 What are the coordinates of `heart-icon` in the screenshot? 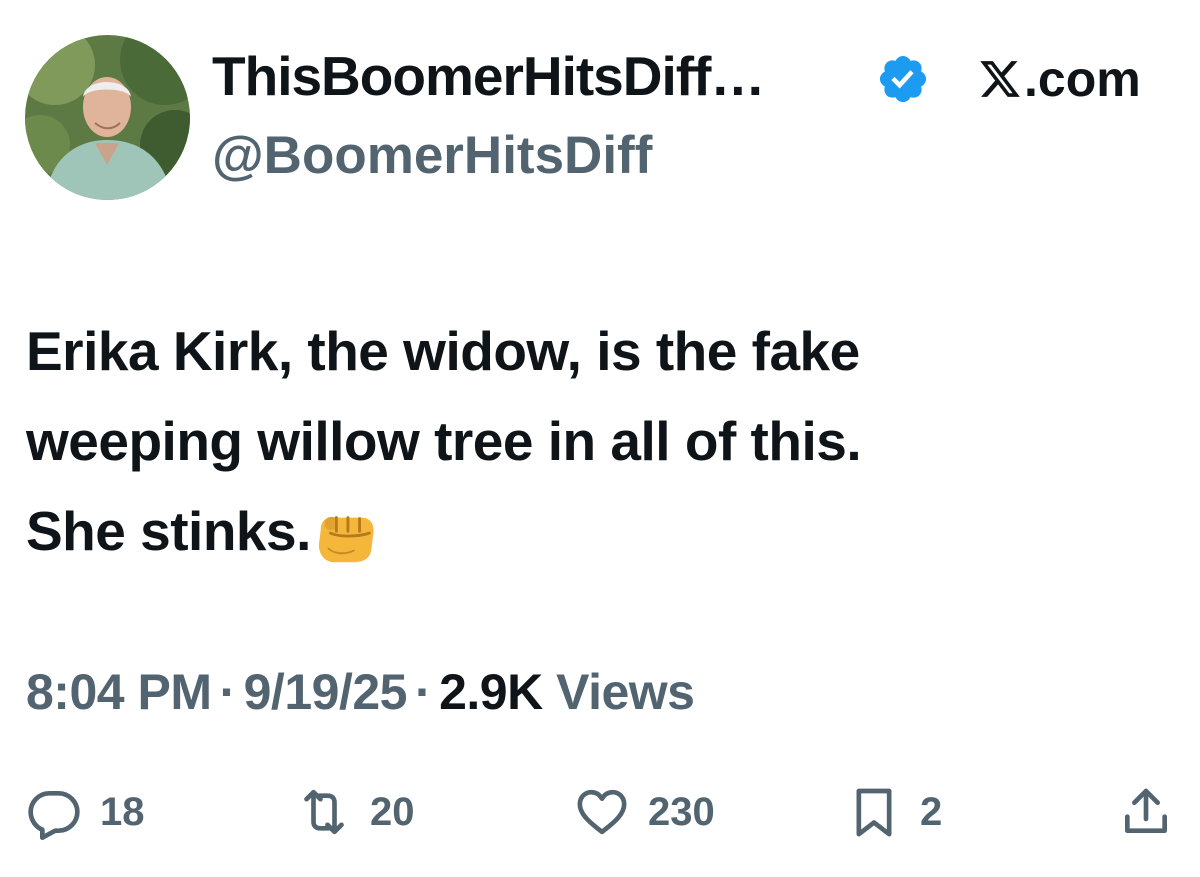 It's located at (602, 812).